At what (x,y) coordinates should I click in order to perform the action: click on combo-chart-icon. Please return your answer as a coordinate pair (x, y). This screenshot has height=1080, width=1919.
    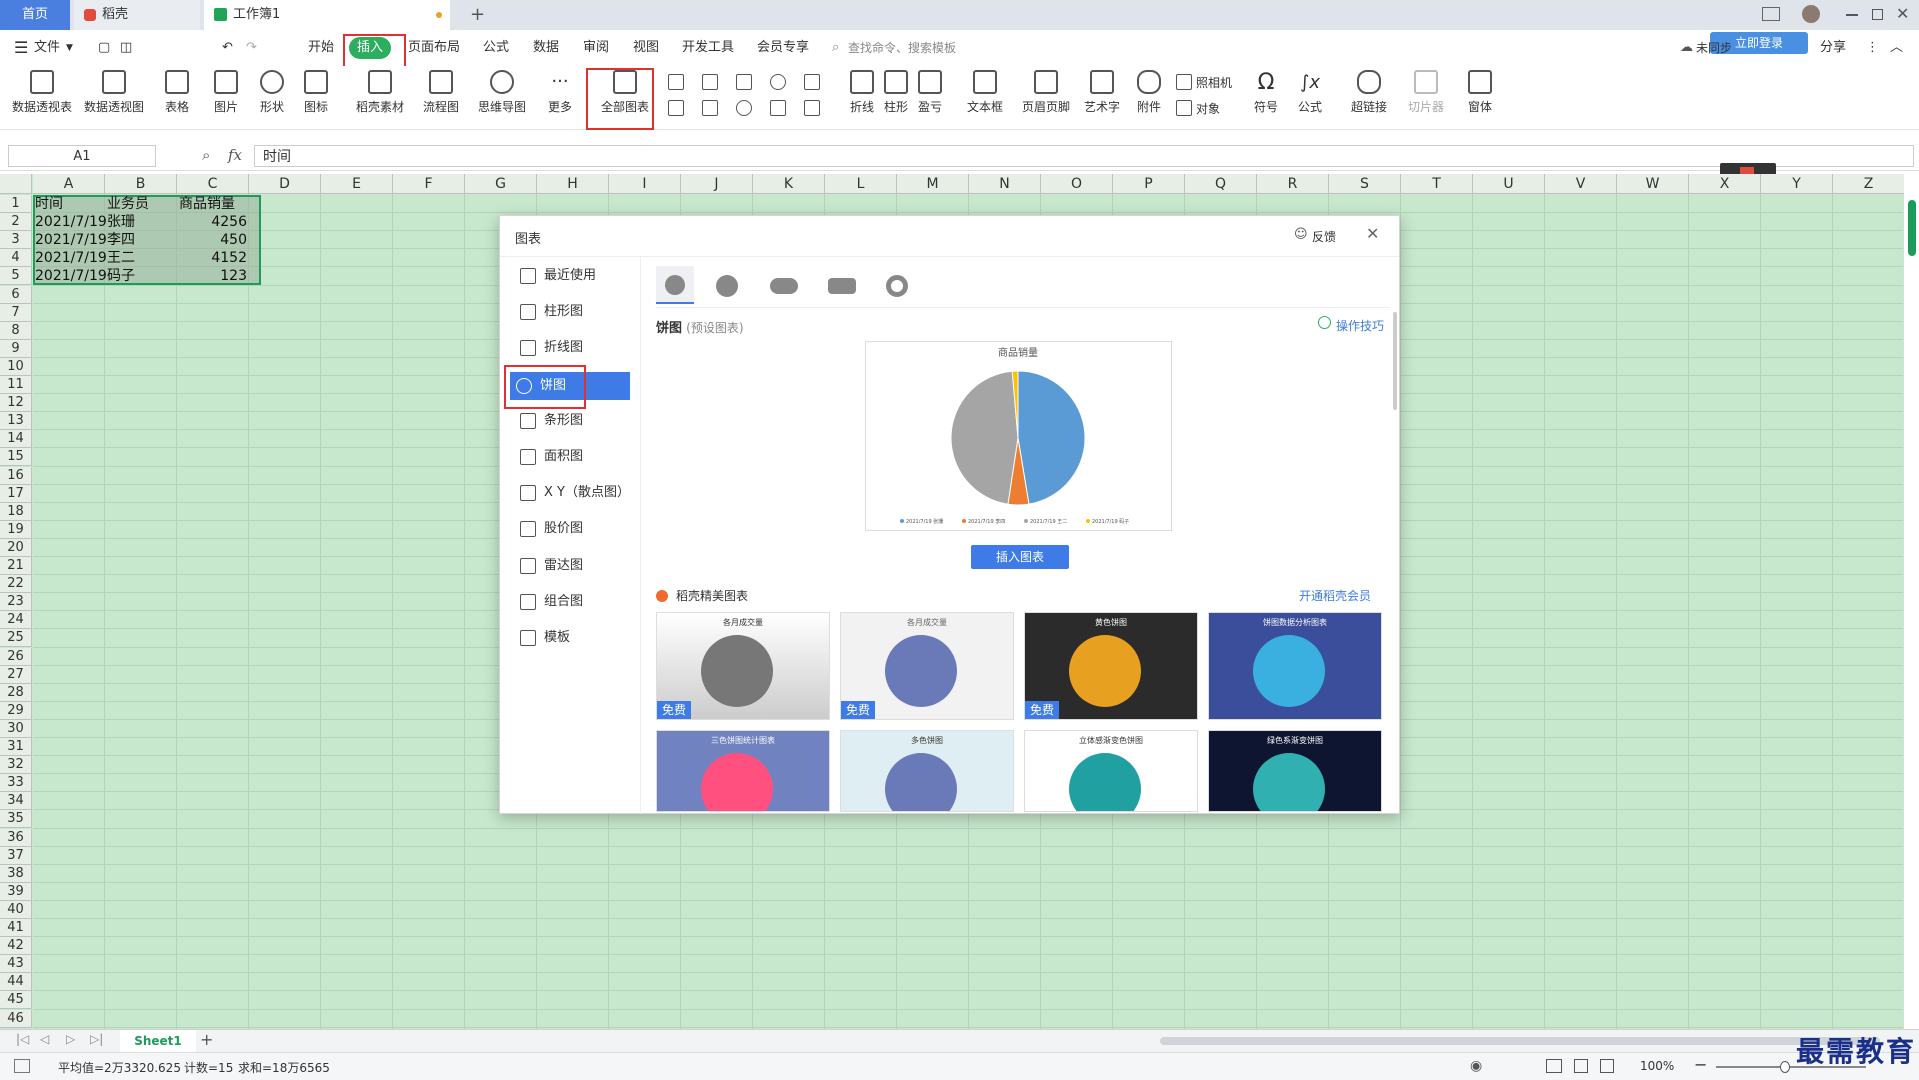
    Looking at the image, I should click on (710, 108).